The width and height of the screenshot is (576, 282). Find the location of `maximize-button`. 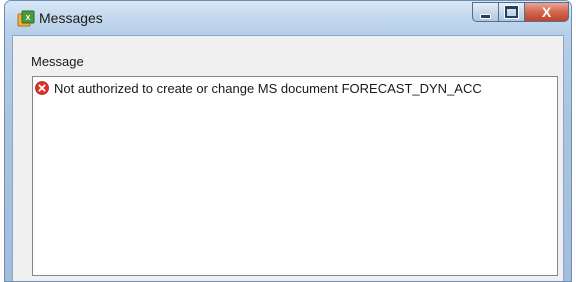

maximize-button is located at coordinates (511, 12).